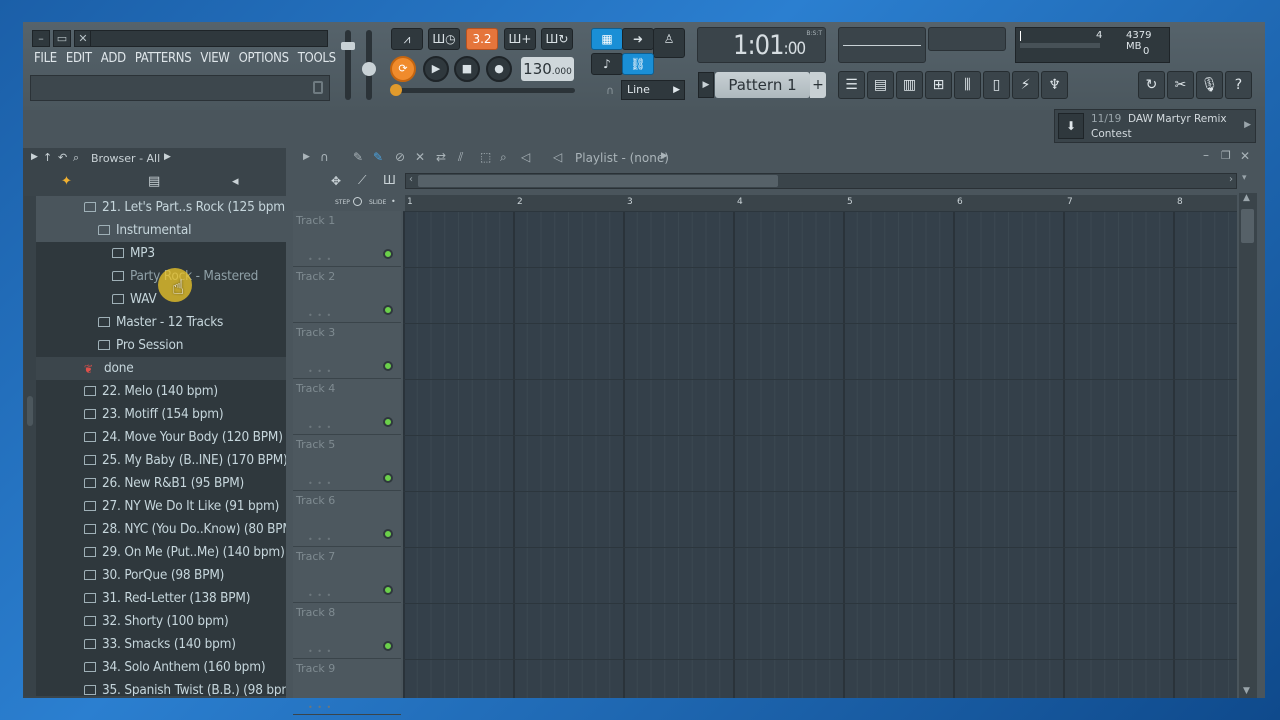 This screenshot has height=720, width=1280. What do you see at coordinates (503, 157) in the screenshot?
I see `zoom-tool-icon: ⌕` at bounding box center [503, 157].